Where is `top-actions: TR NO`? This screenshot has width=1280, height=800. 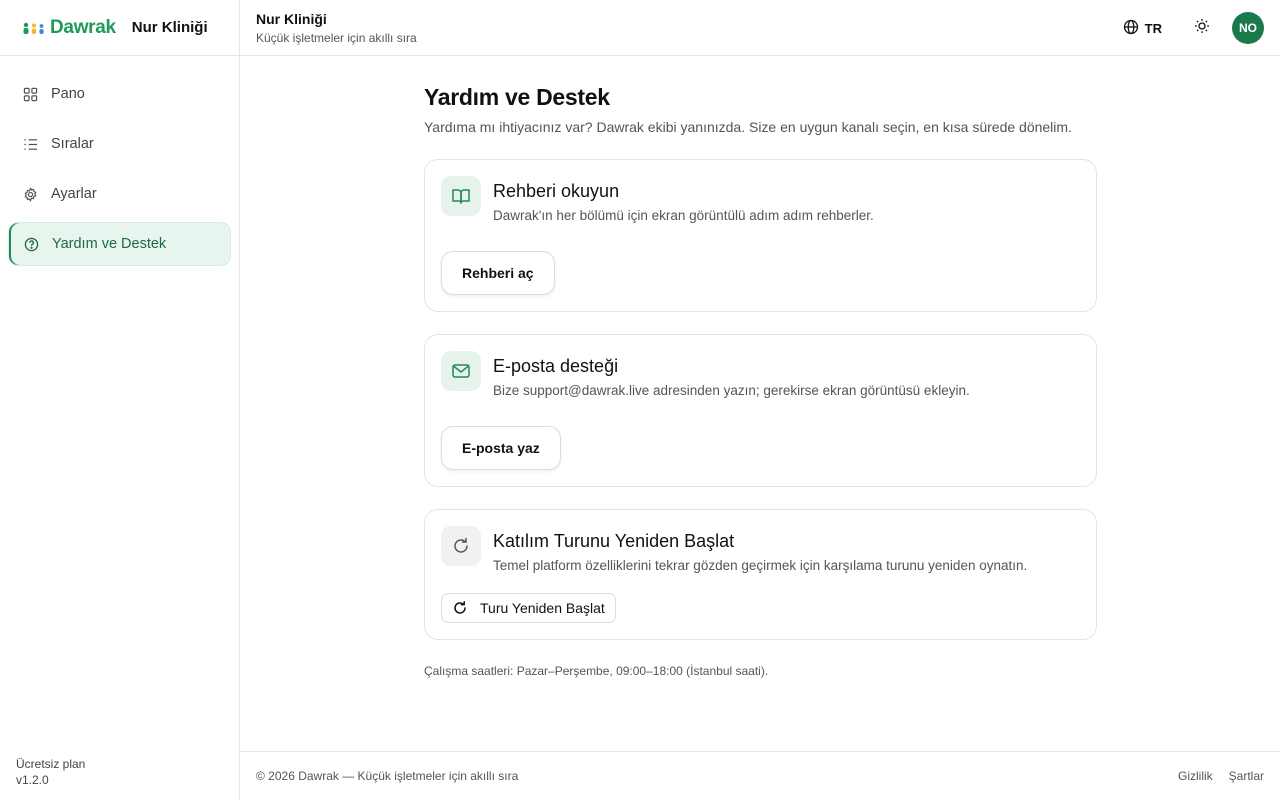
top-actions: TR NO is located at coordinates (1193, 28).